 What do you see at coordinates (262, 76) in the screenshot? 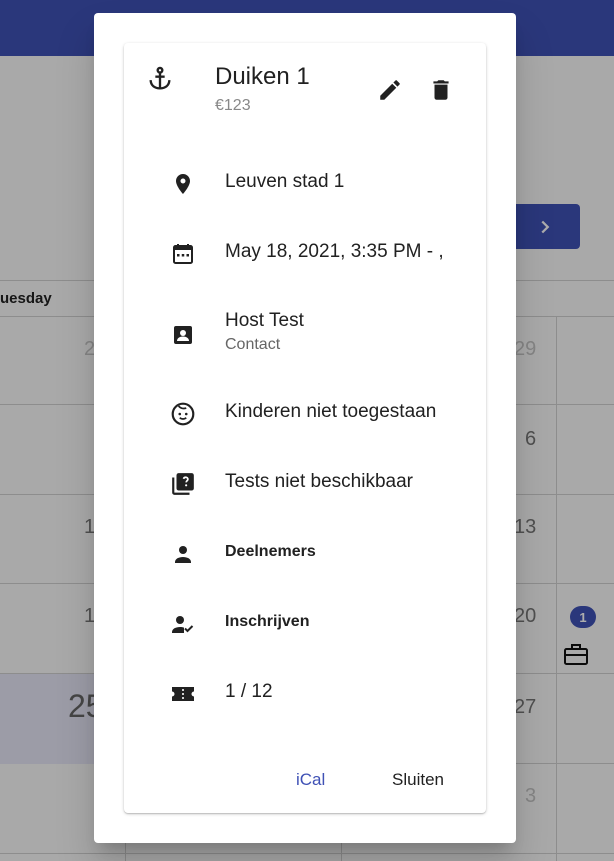
I see `event-title: Duiken 1` at bounding box center [262, 76].